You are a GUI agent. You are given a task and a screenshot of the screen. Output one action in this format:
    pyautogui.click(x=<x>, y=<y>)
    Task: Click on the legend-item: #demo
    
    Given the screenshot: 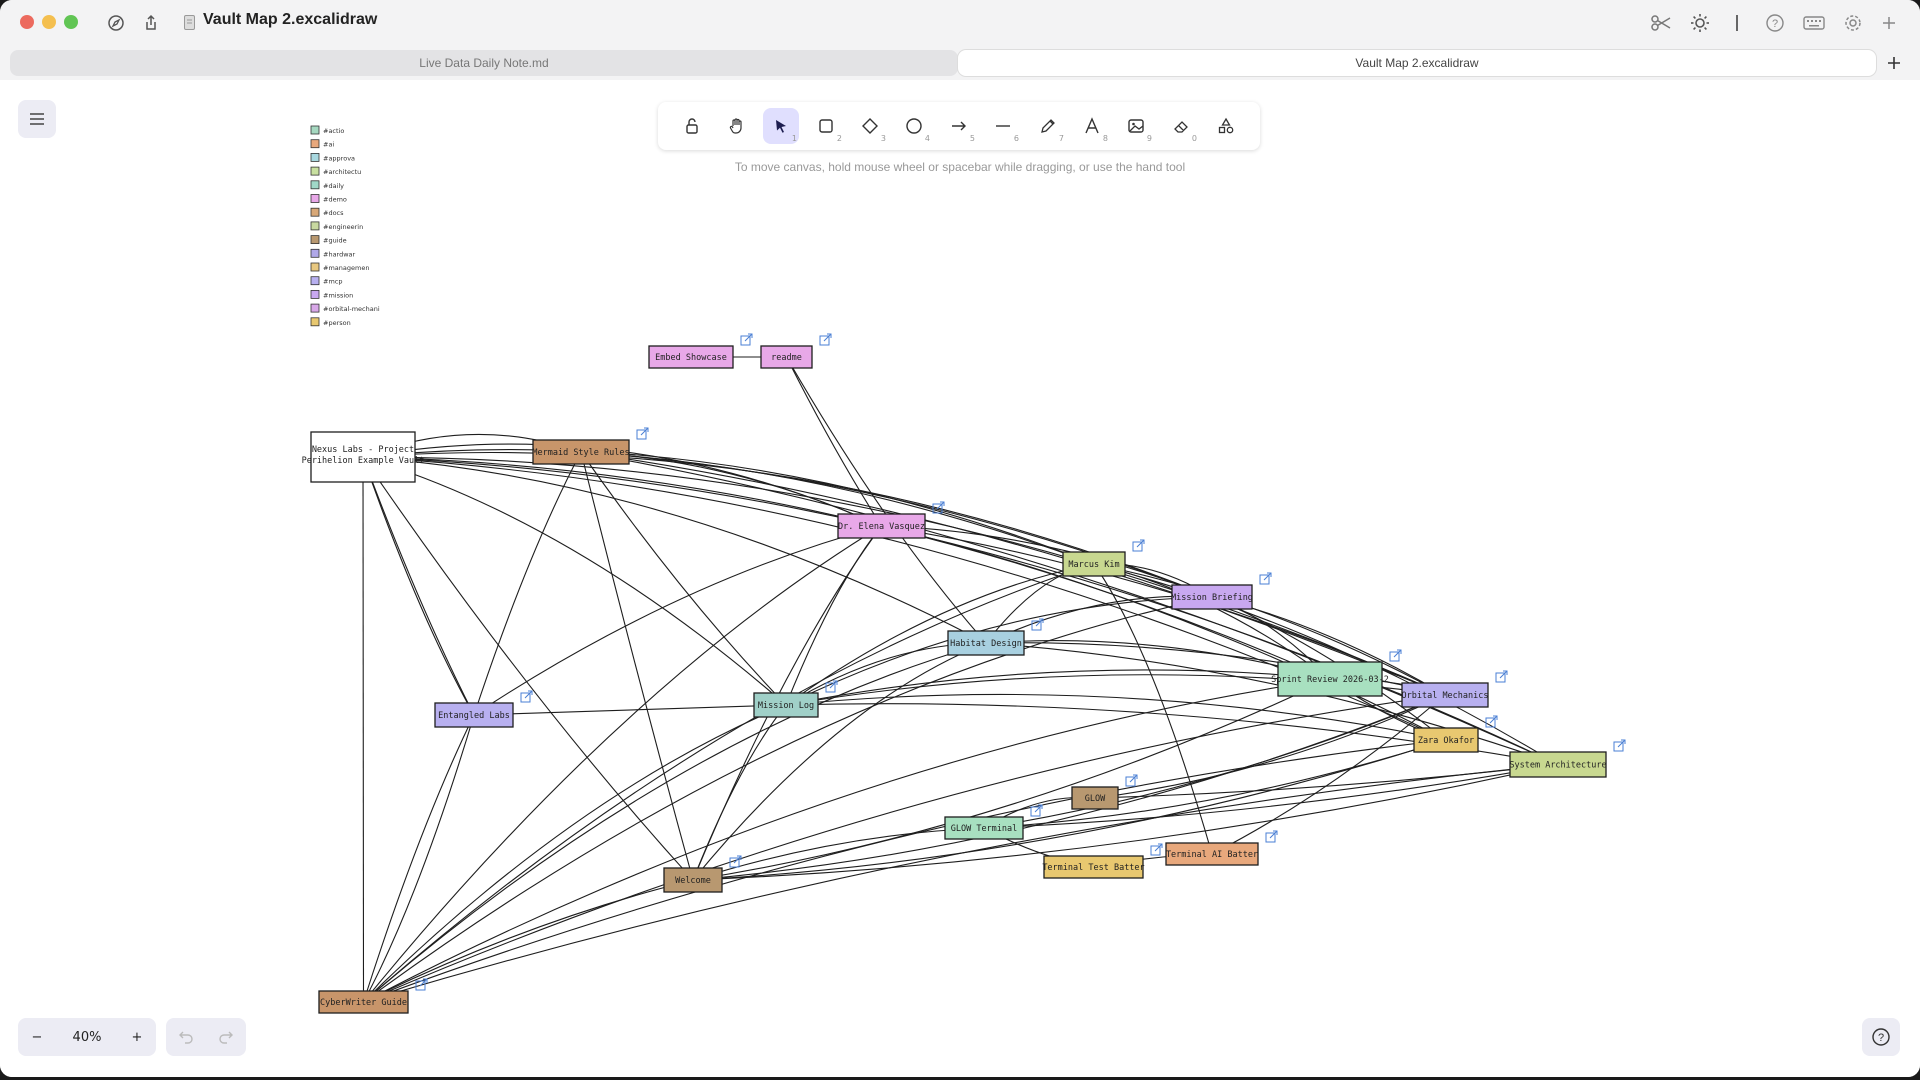 What is the action you would take?
    pyautogui.click(x=328, y=199)
    